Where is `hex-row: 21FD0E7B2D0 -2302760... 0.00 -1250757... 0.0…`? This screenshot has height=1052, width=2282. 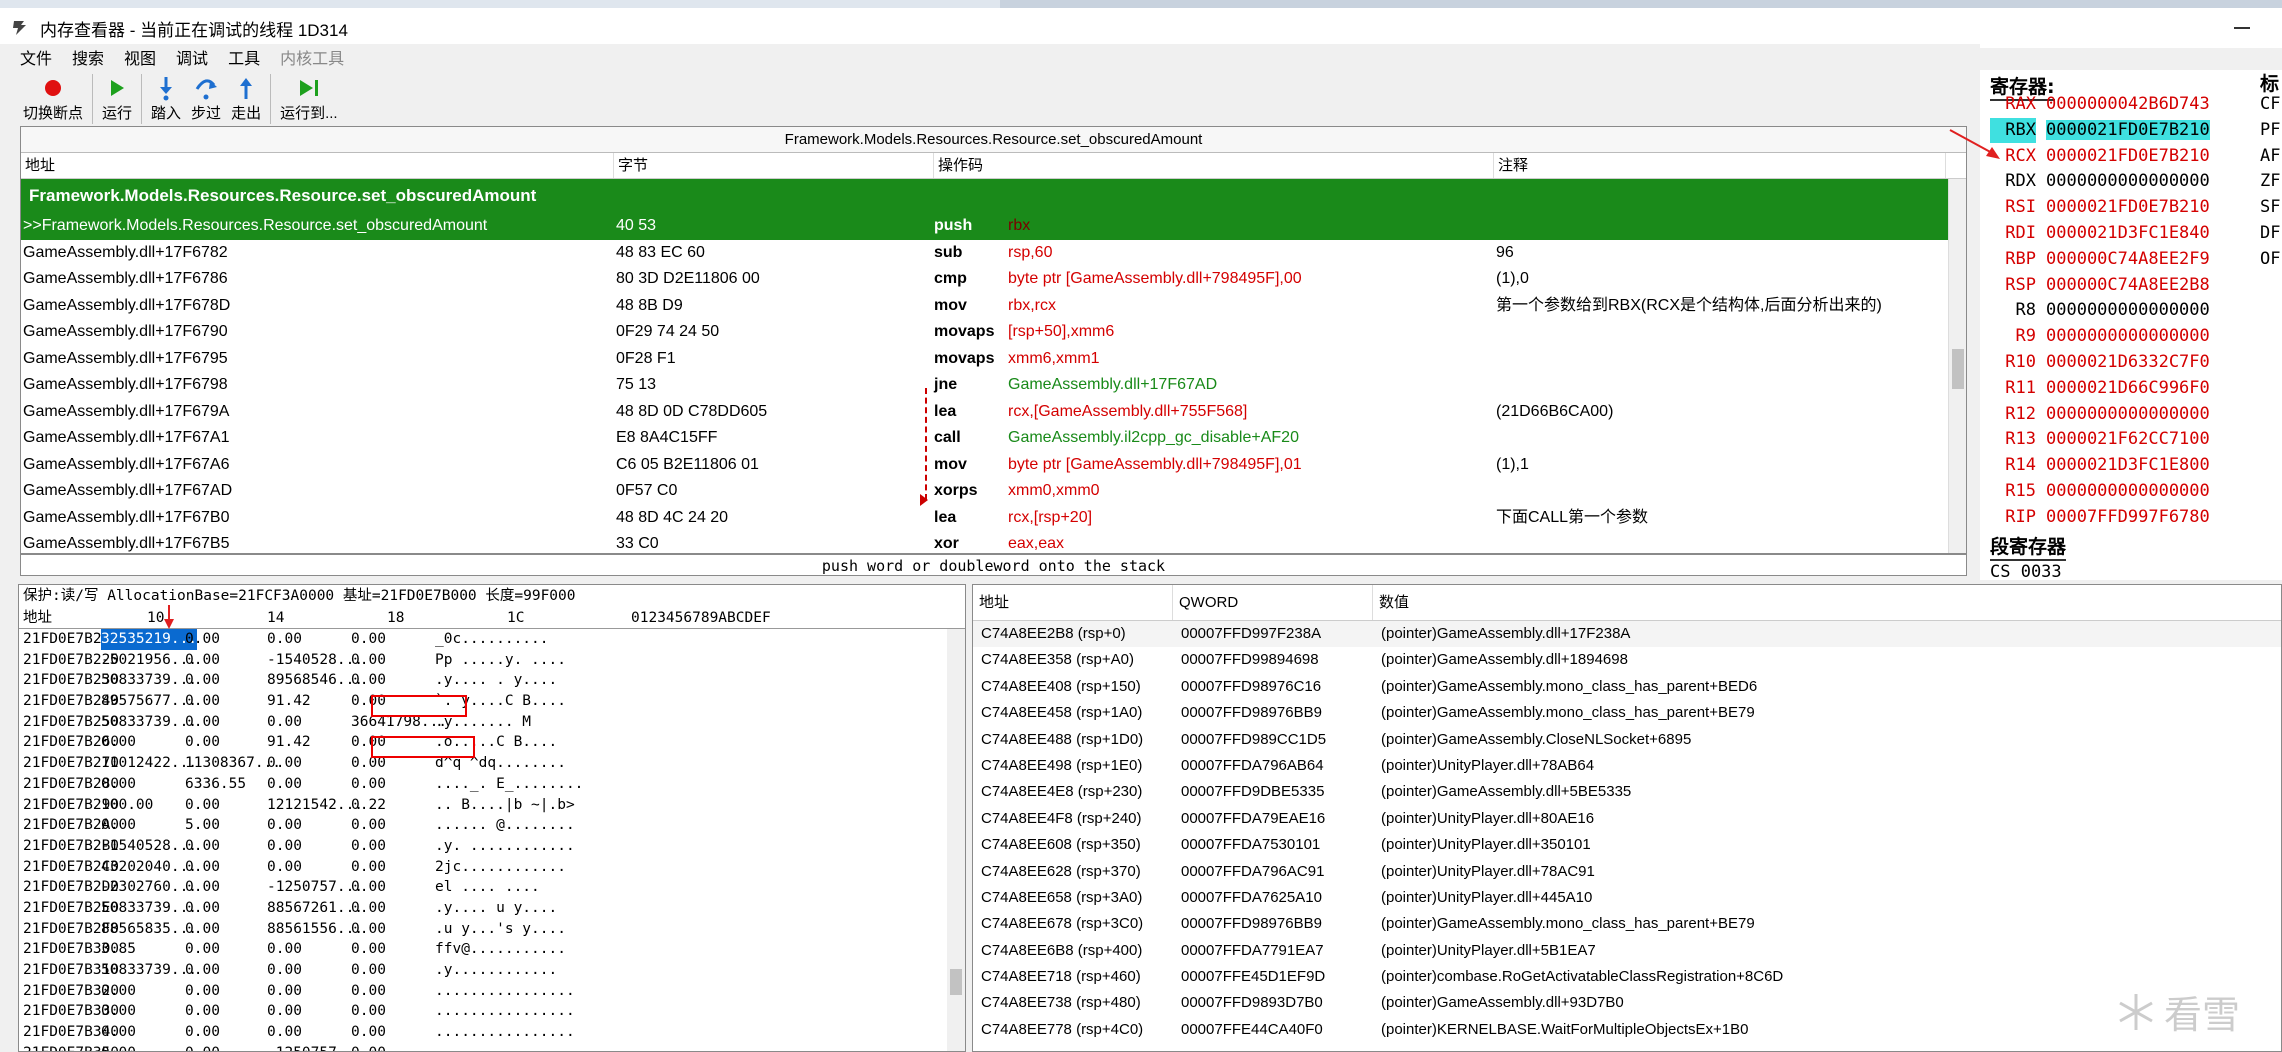
hex-row: 21FD0E7B2D0 -2302760... 0.00 -1250757... 0.0… is located at coordinates (492, 887).